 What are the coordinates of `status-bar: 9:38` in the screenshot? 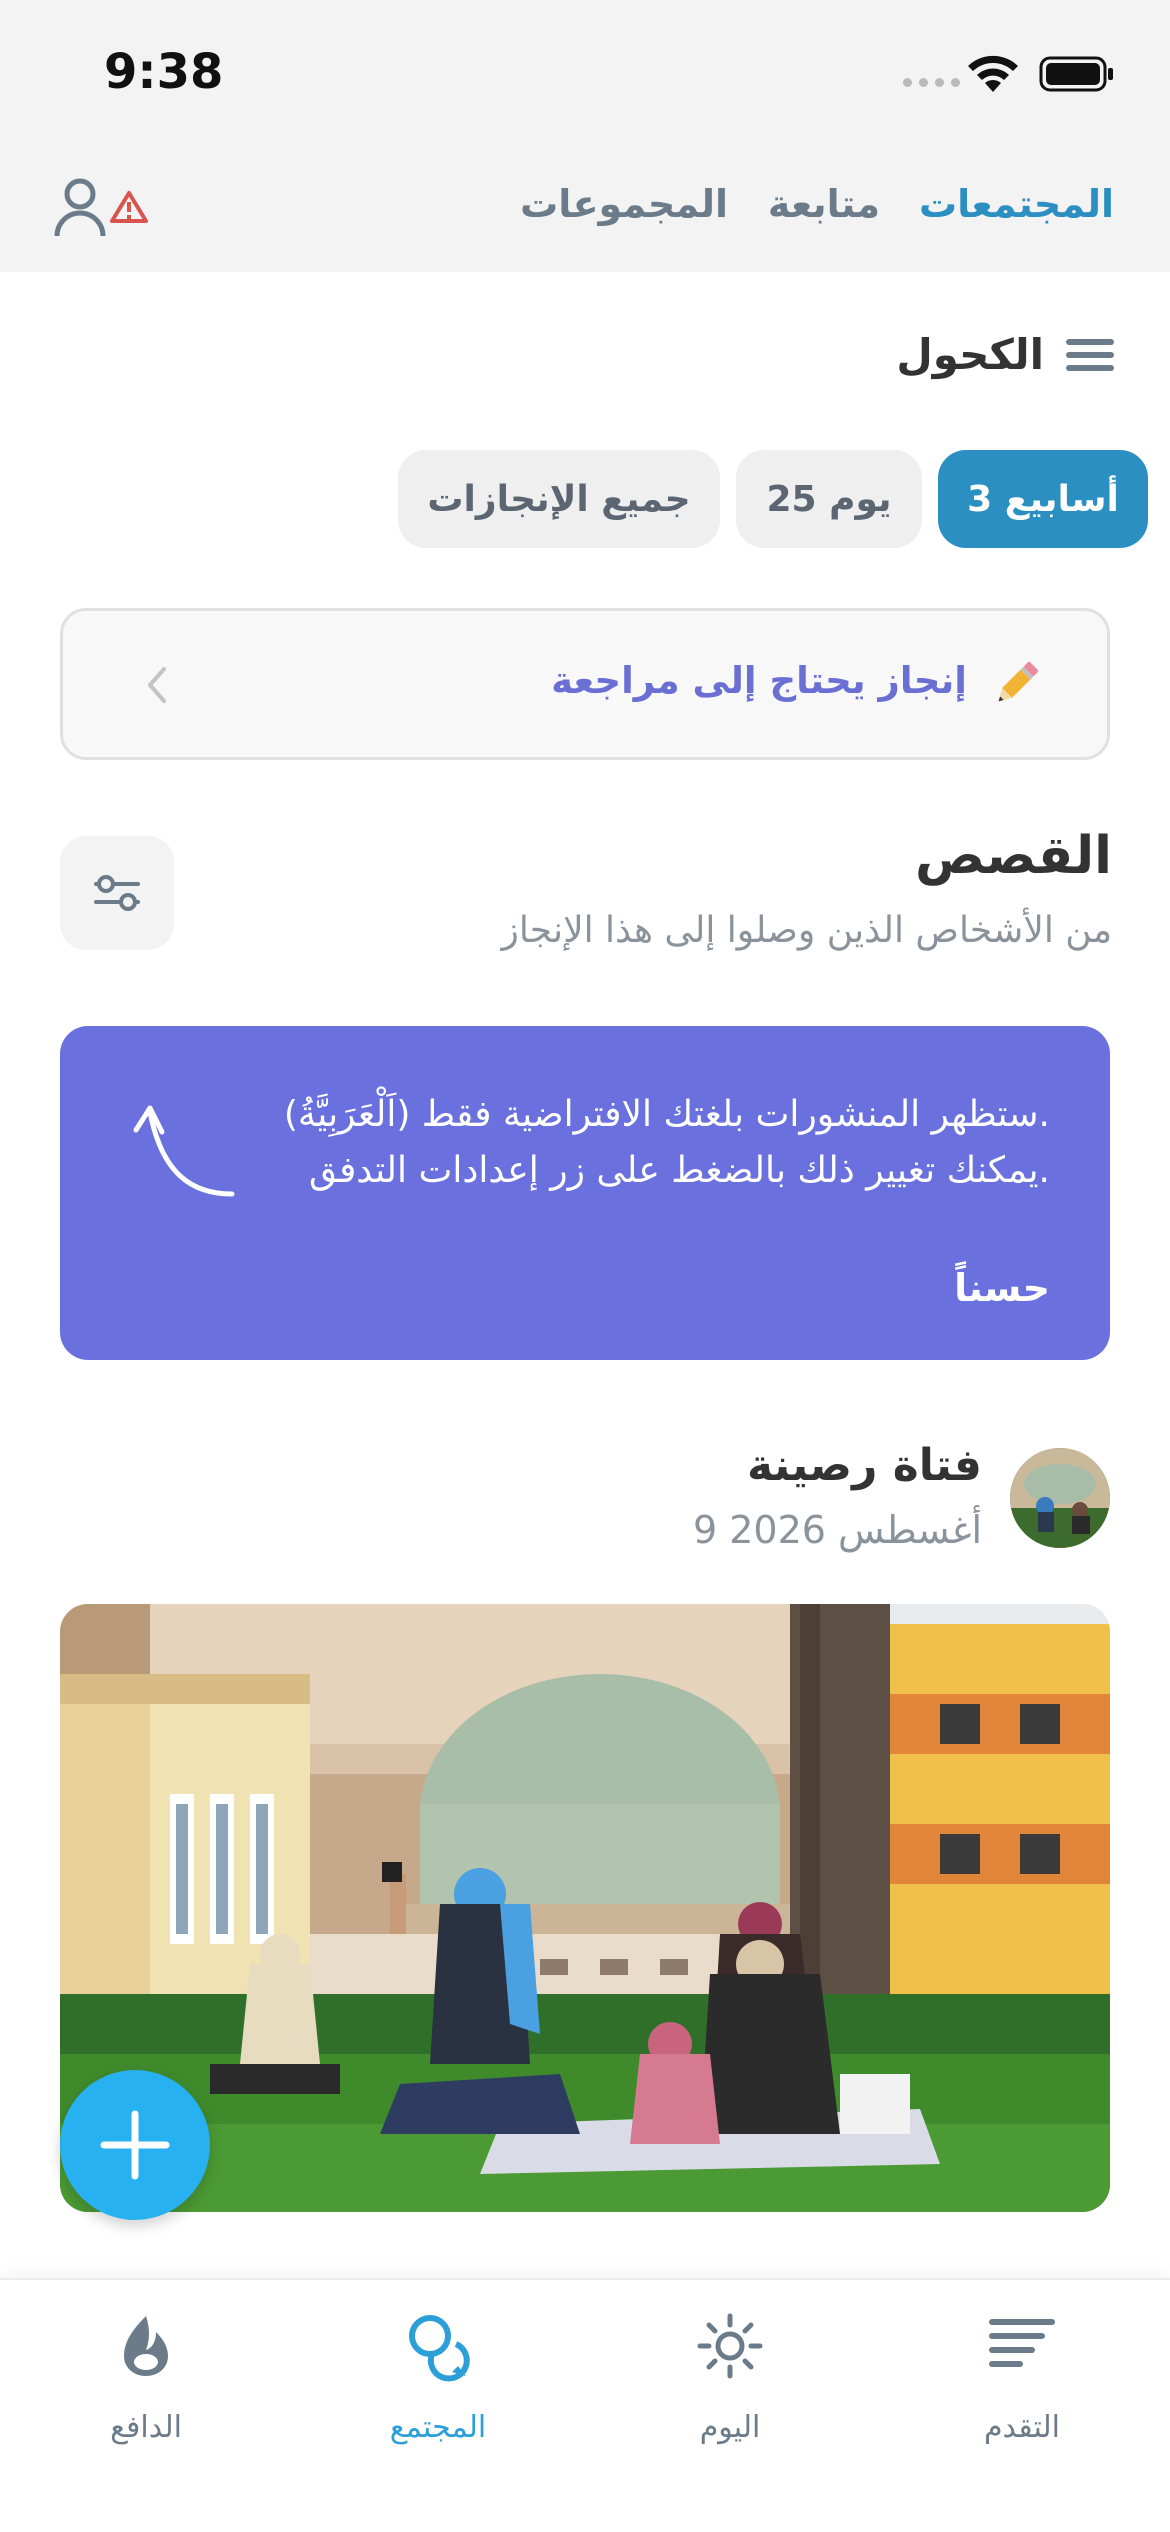 It's located at (585, 75).